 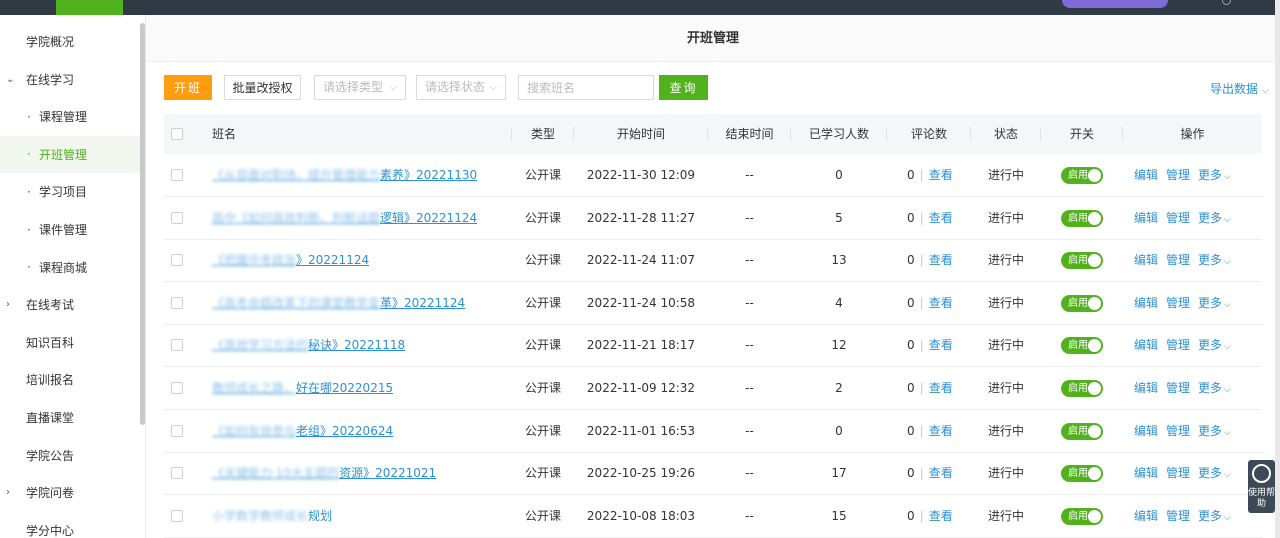 I want to click on user-banner, so click(x=1115, y=4).